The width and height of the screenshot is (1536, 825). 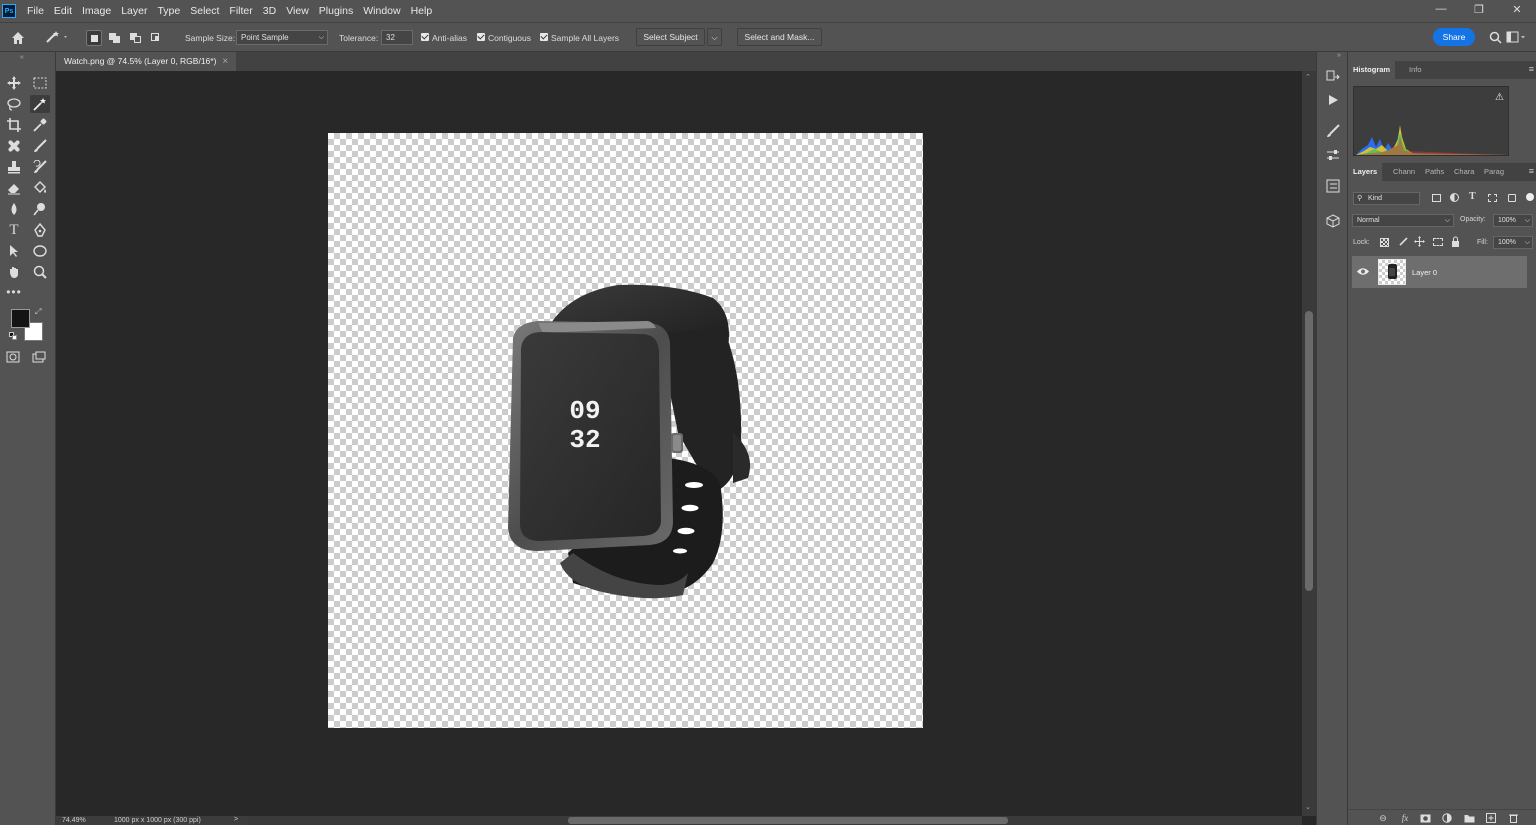 What do you see at coordinates (282, 37) in the screenshot?
I see `sample-size-dropdown: Point Sample ⌵` at bounding box center [282, 37].